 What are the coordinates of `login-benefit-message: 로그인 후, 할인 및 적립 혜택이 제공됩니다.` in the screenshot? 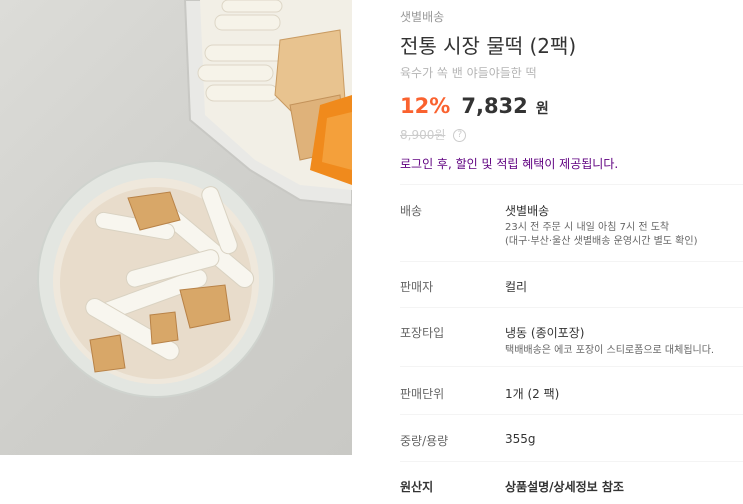 It's located at (509, 163).